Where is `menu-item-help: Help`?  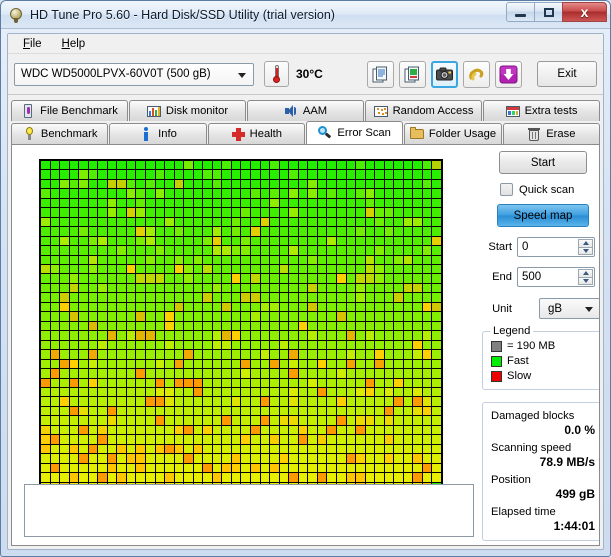 menu-item-help: Help is located at coordinates (74, 44).